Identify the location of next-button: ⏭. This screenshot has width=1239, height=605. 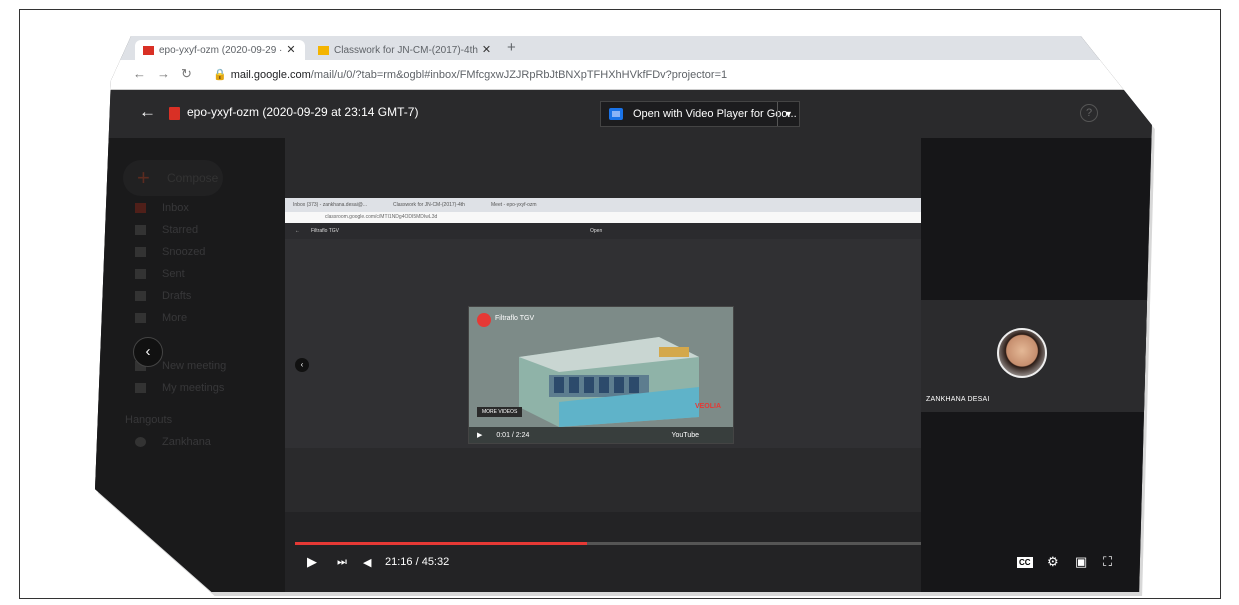
(342, 562).